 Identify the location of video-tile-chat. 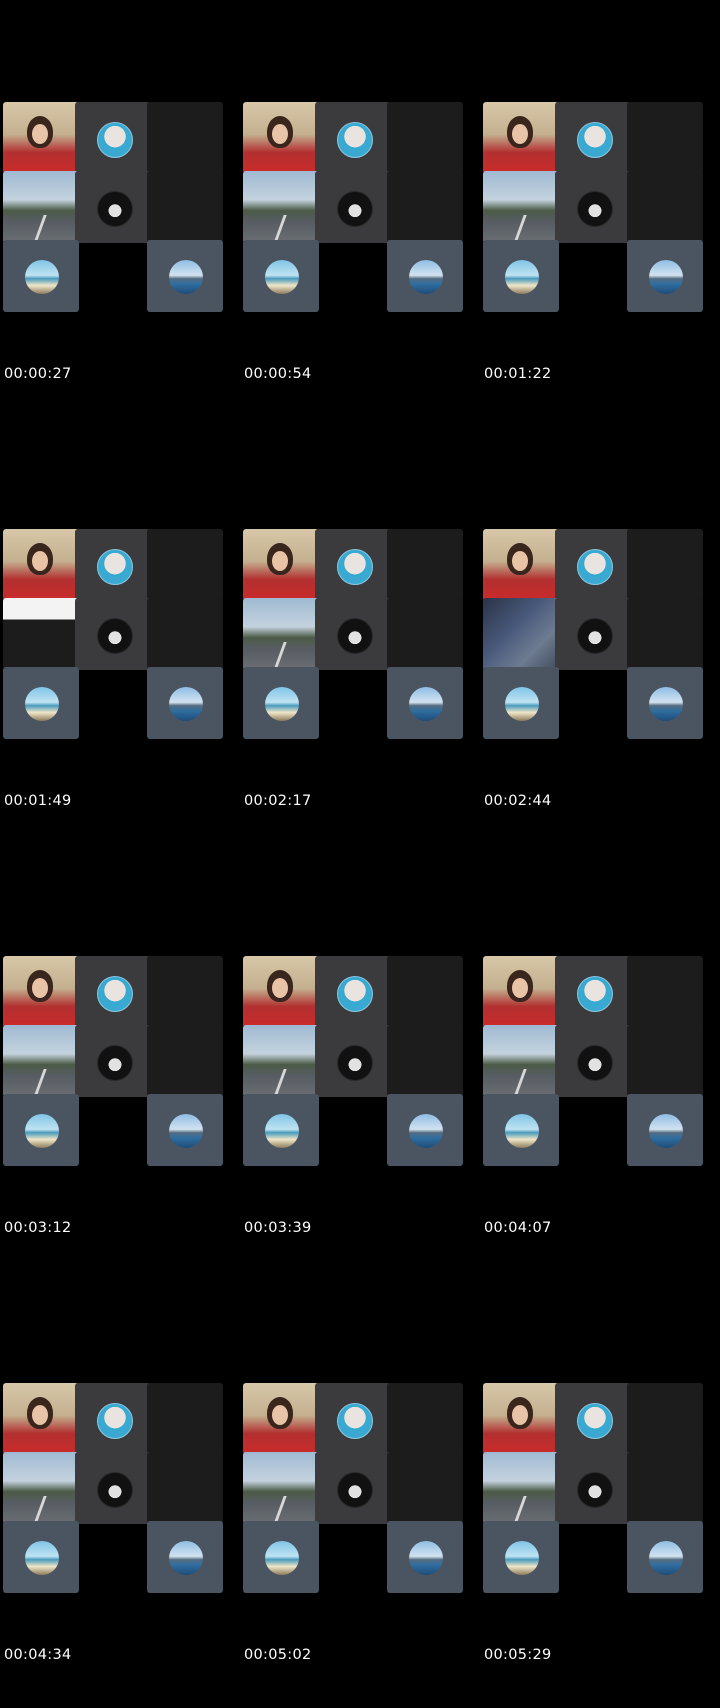
(41, 634).